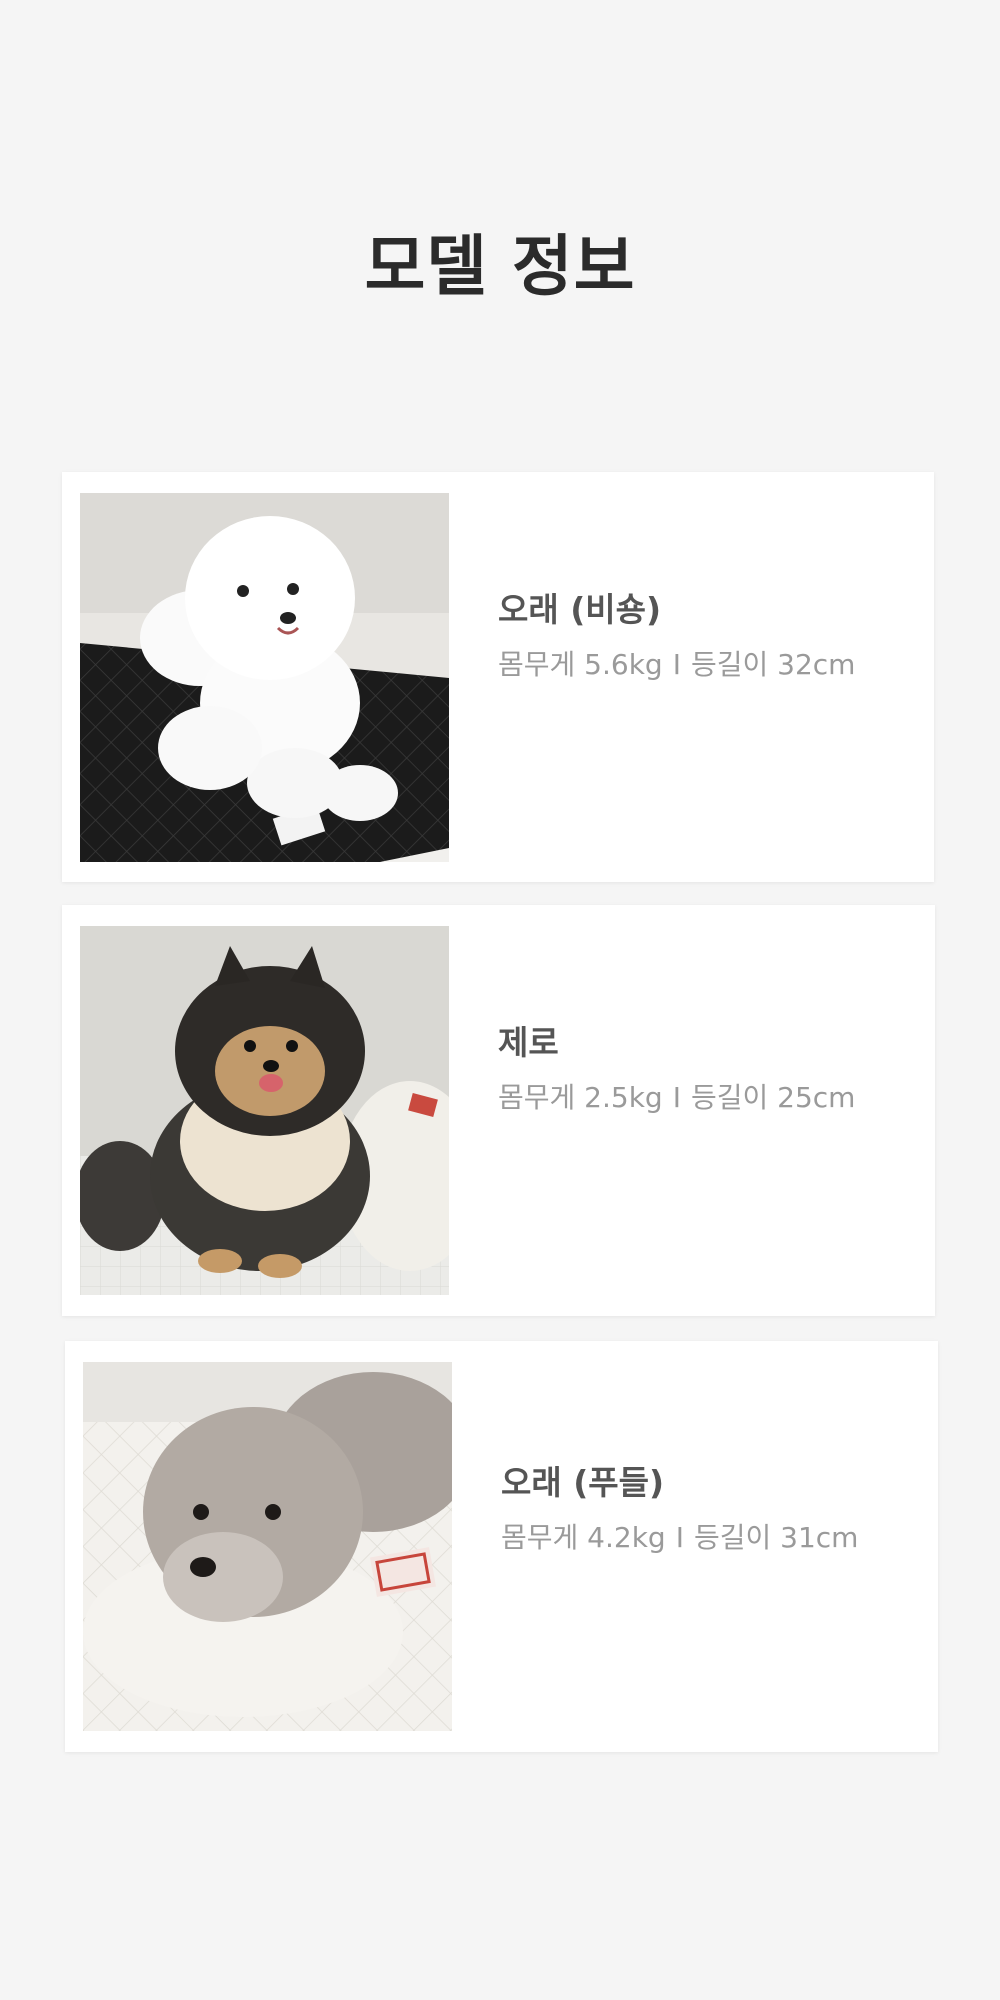 The height and width of the screenshot is (2000, 1000). I want to click on model-name: 오래 (비숑), so click(580, 609).